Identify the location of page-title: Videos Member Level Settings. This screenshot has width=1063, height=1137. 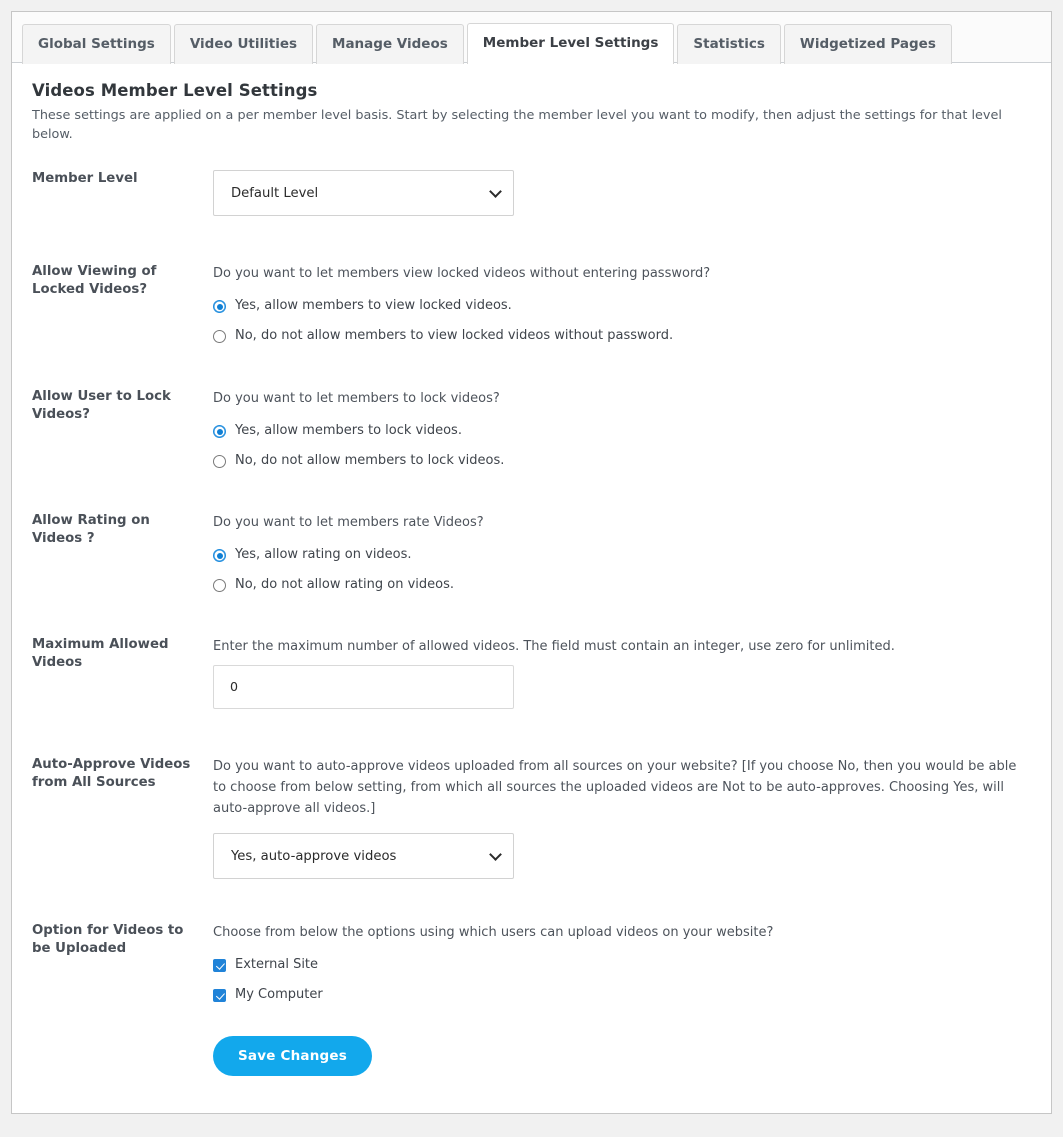
(175, 90).